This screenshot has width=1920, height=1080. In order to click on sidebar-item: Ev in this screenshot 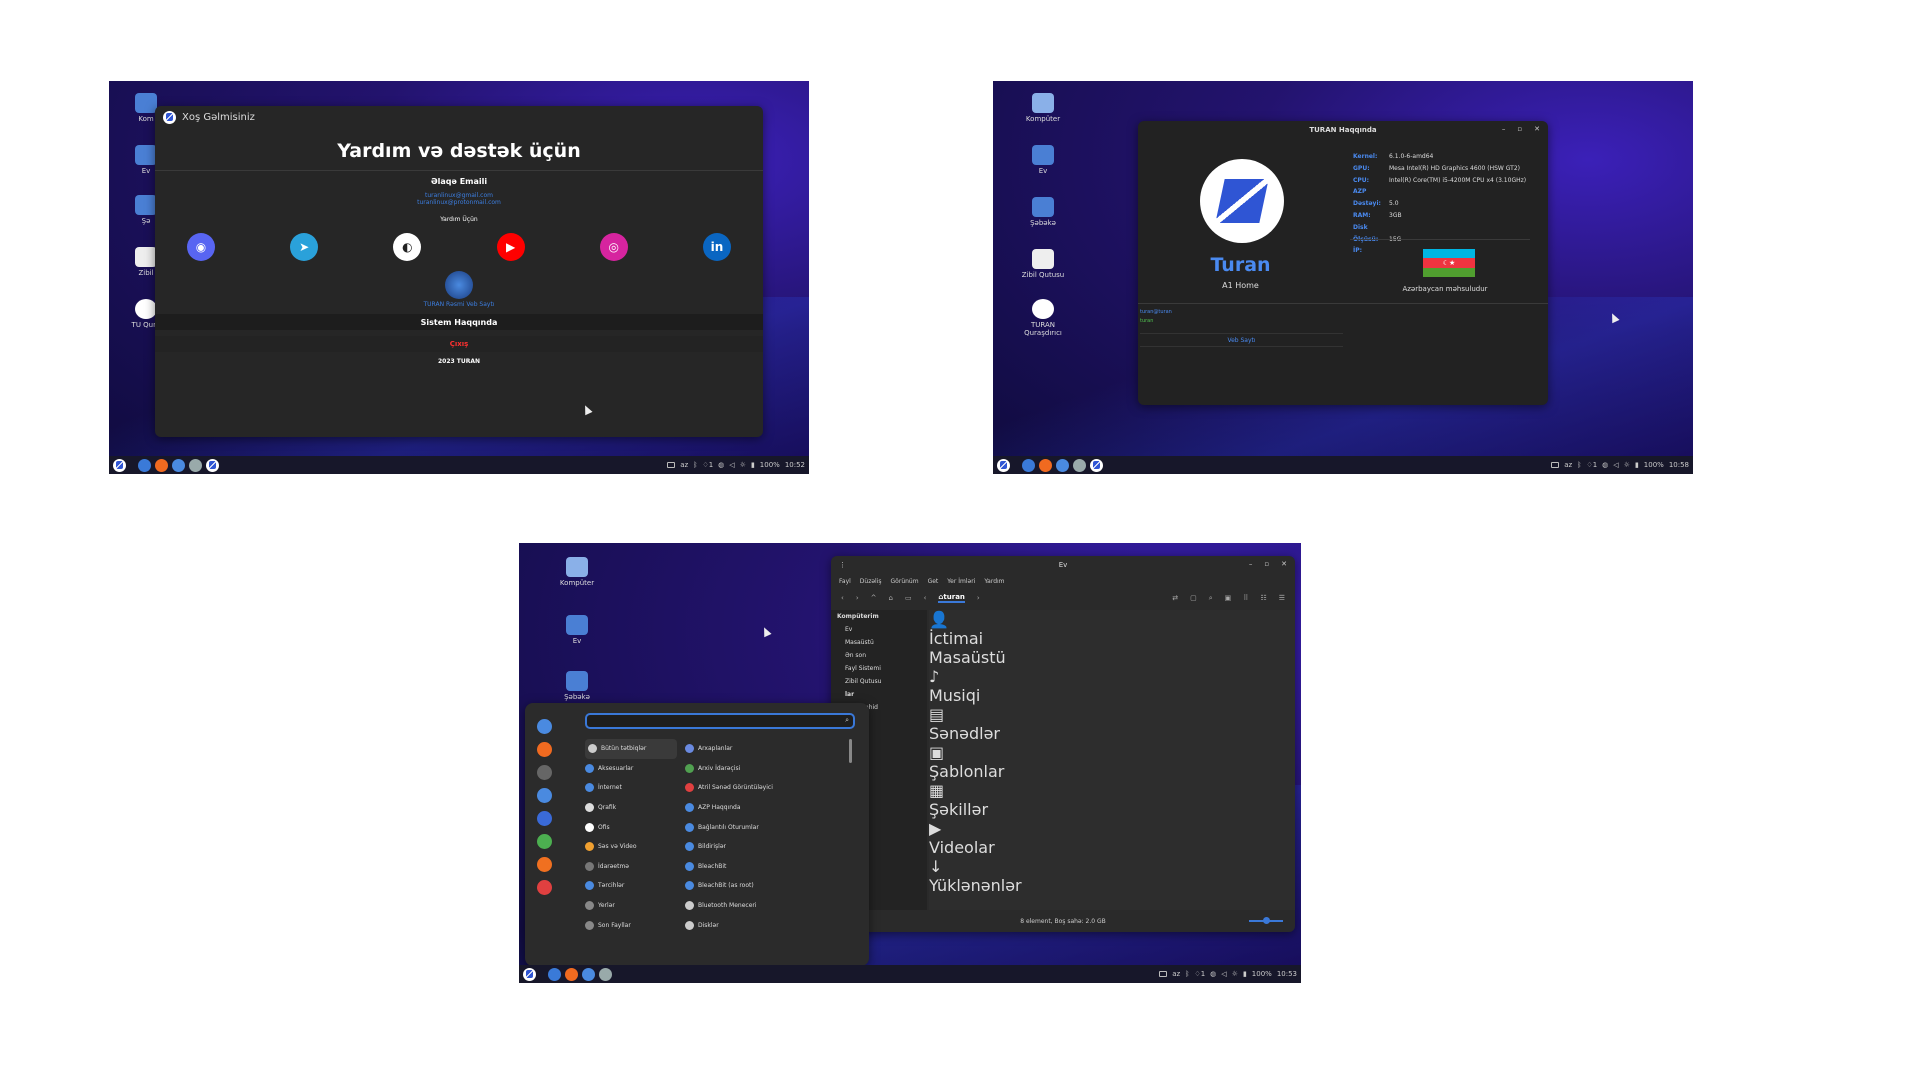, I will do `click(879, 629)`.